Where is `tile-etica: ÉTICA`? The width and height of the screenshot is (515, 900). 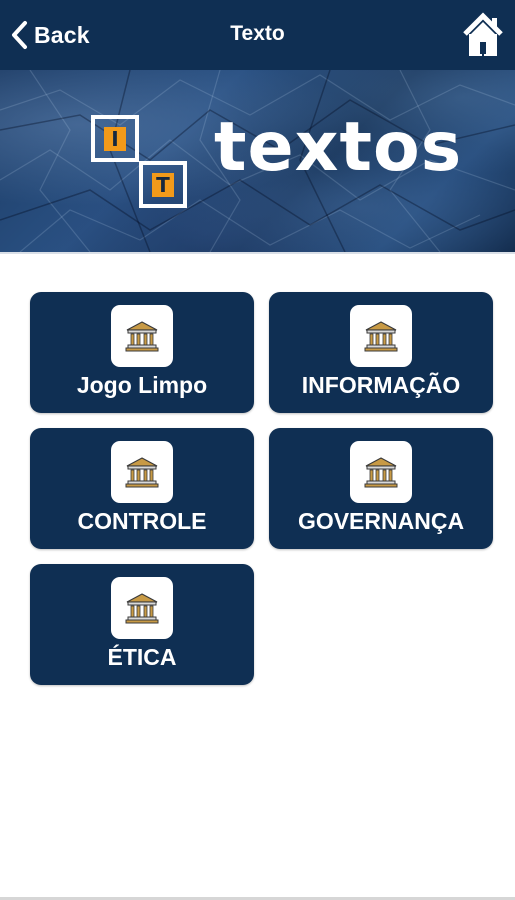 tile-etica: ÉTICA is located at coordinates (142, 624).